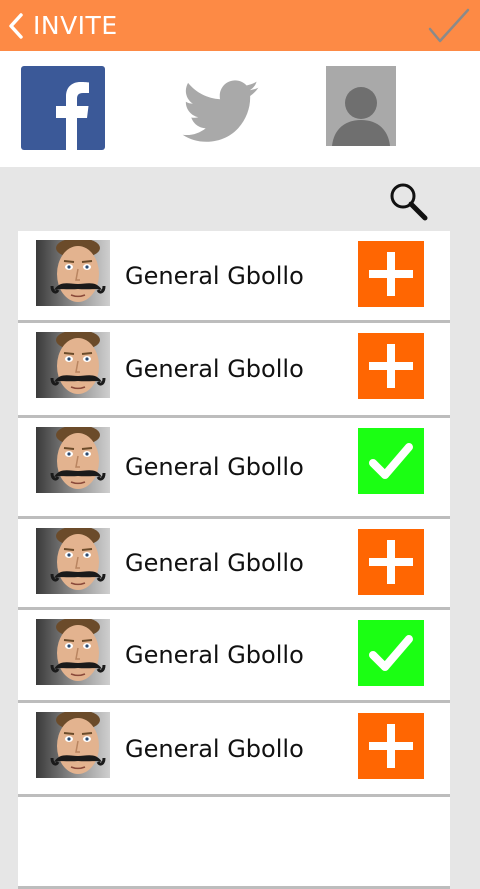 This screenshot has height=889, width=480. I want to click on search-button, so click(409, 202).